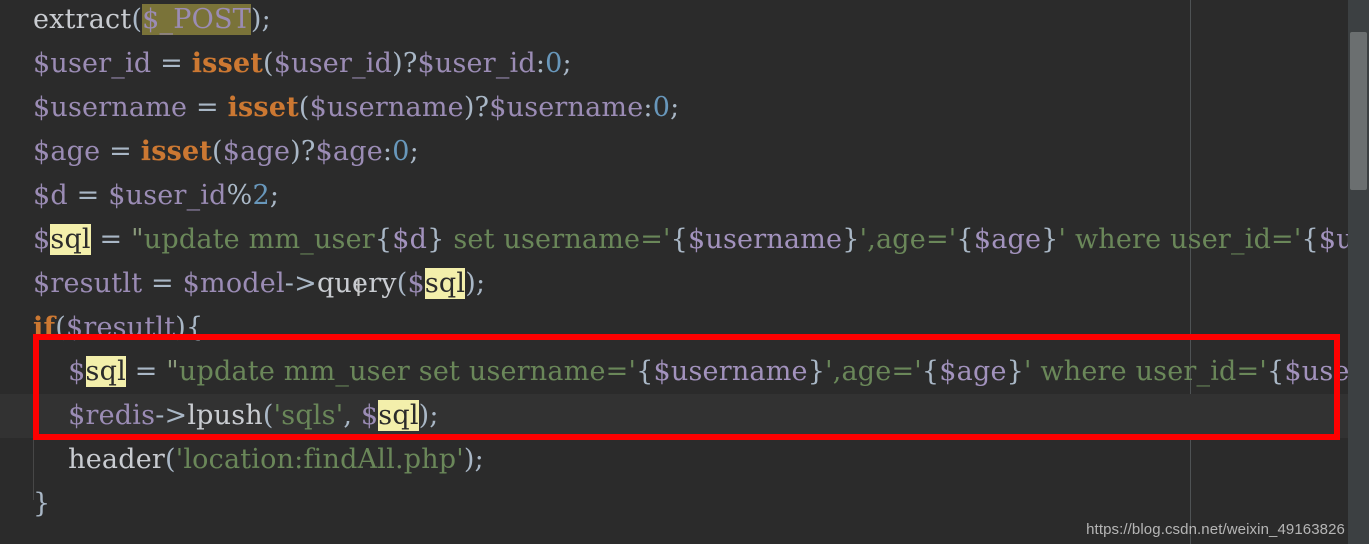  What do you see at coordinates (684, 328) in the screenshot?
I see `code-line: if($resutlt){` at bounding box center [684, 328].